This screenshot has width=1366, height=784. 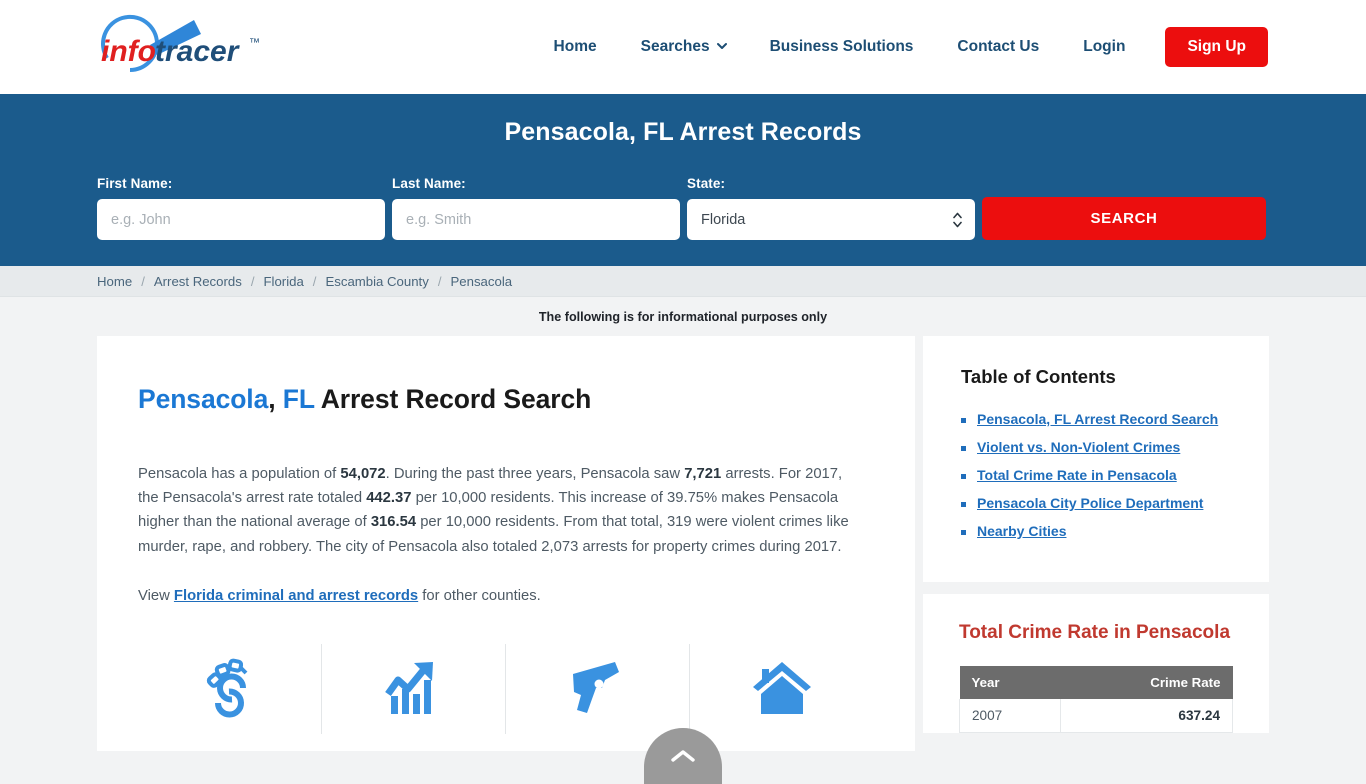 What do you see at coordinates (363, 474) in the screenshot?
I see `emphasized-stat: 54,072` at bounding box center [363, 474].